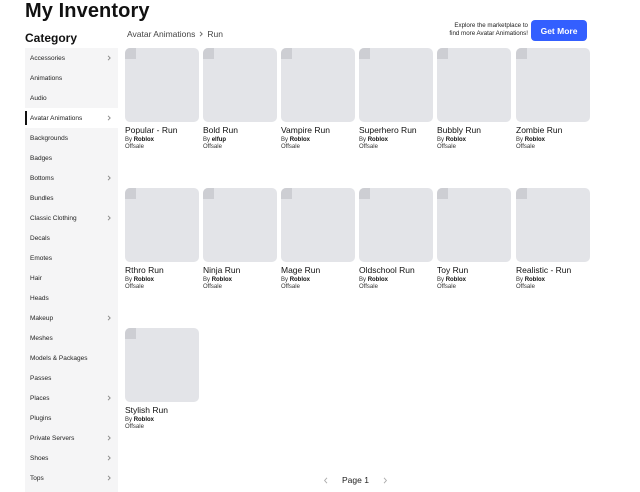 This screenshot has height=492, width=640. I want to click on sidebar-item-label: Hair, so click(36, 278).